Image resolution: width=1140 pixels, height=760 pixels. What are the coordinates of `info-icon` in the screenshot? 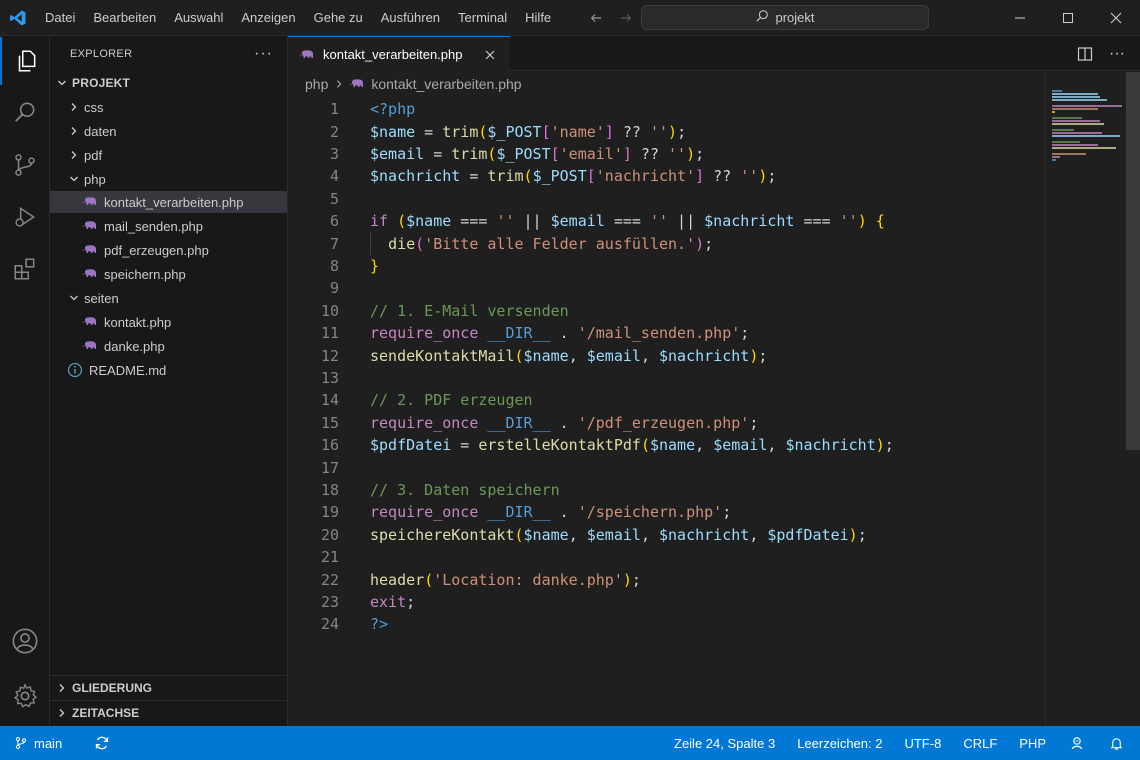 It's located at (75, 370).